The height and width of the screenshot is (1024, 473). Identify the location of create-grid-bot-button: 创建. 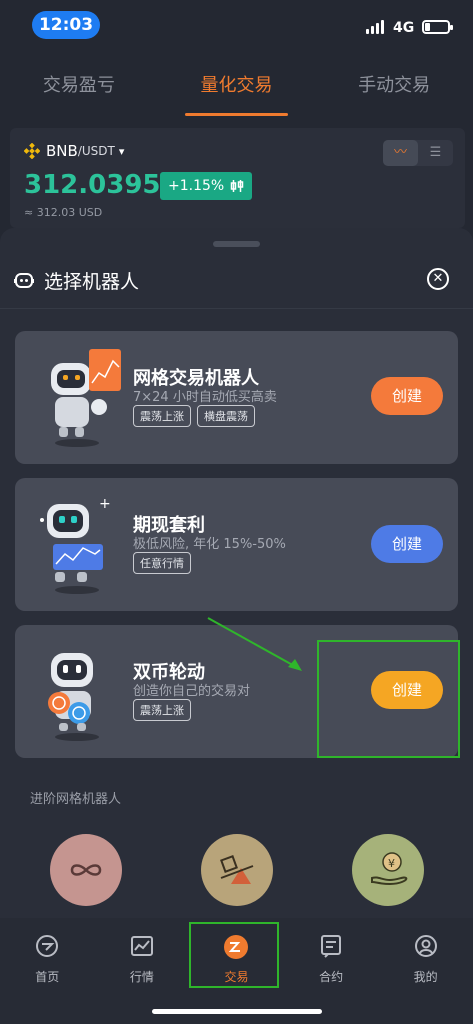
(407, 396).